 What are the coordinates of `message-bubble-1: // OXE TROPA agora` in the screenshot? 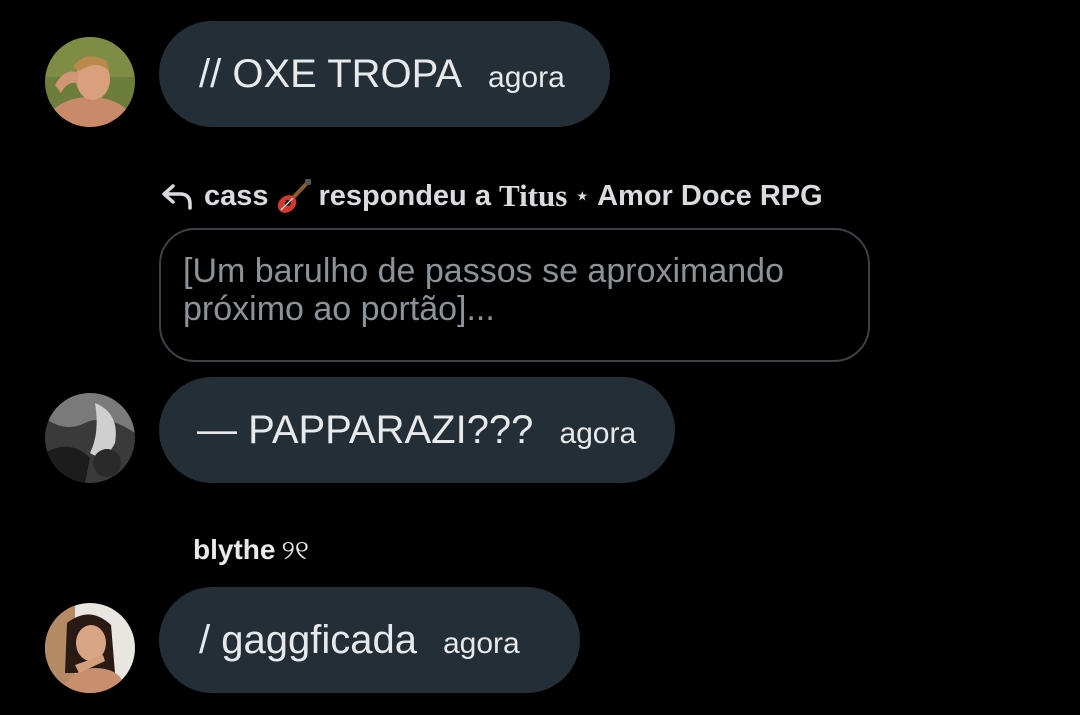 It's located at (384, 74).